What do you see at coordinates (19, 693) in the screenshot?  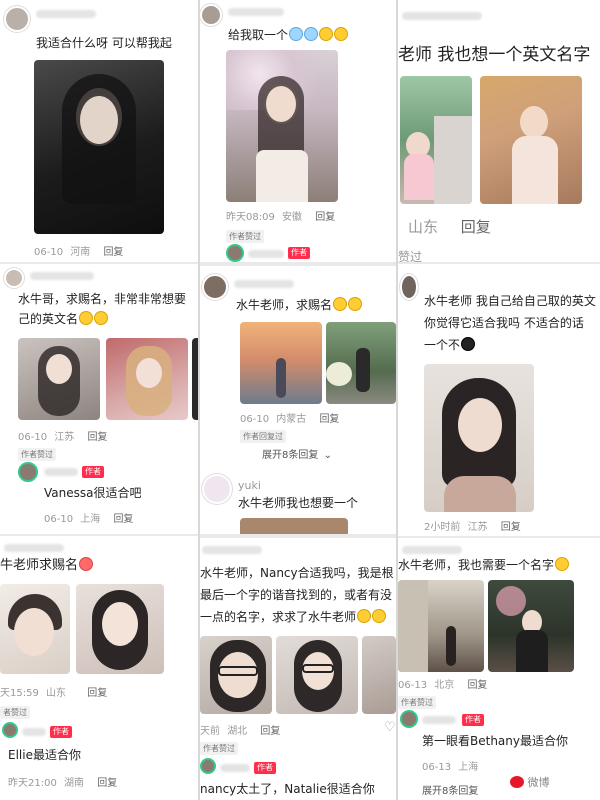 I see `comment-date: 天15:59` at bounding box center [19, 693].